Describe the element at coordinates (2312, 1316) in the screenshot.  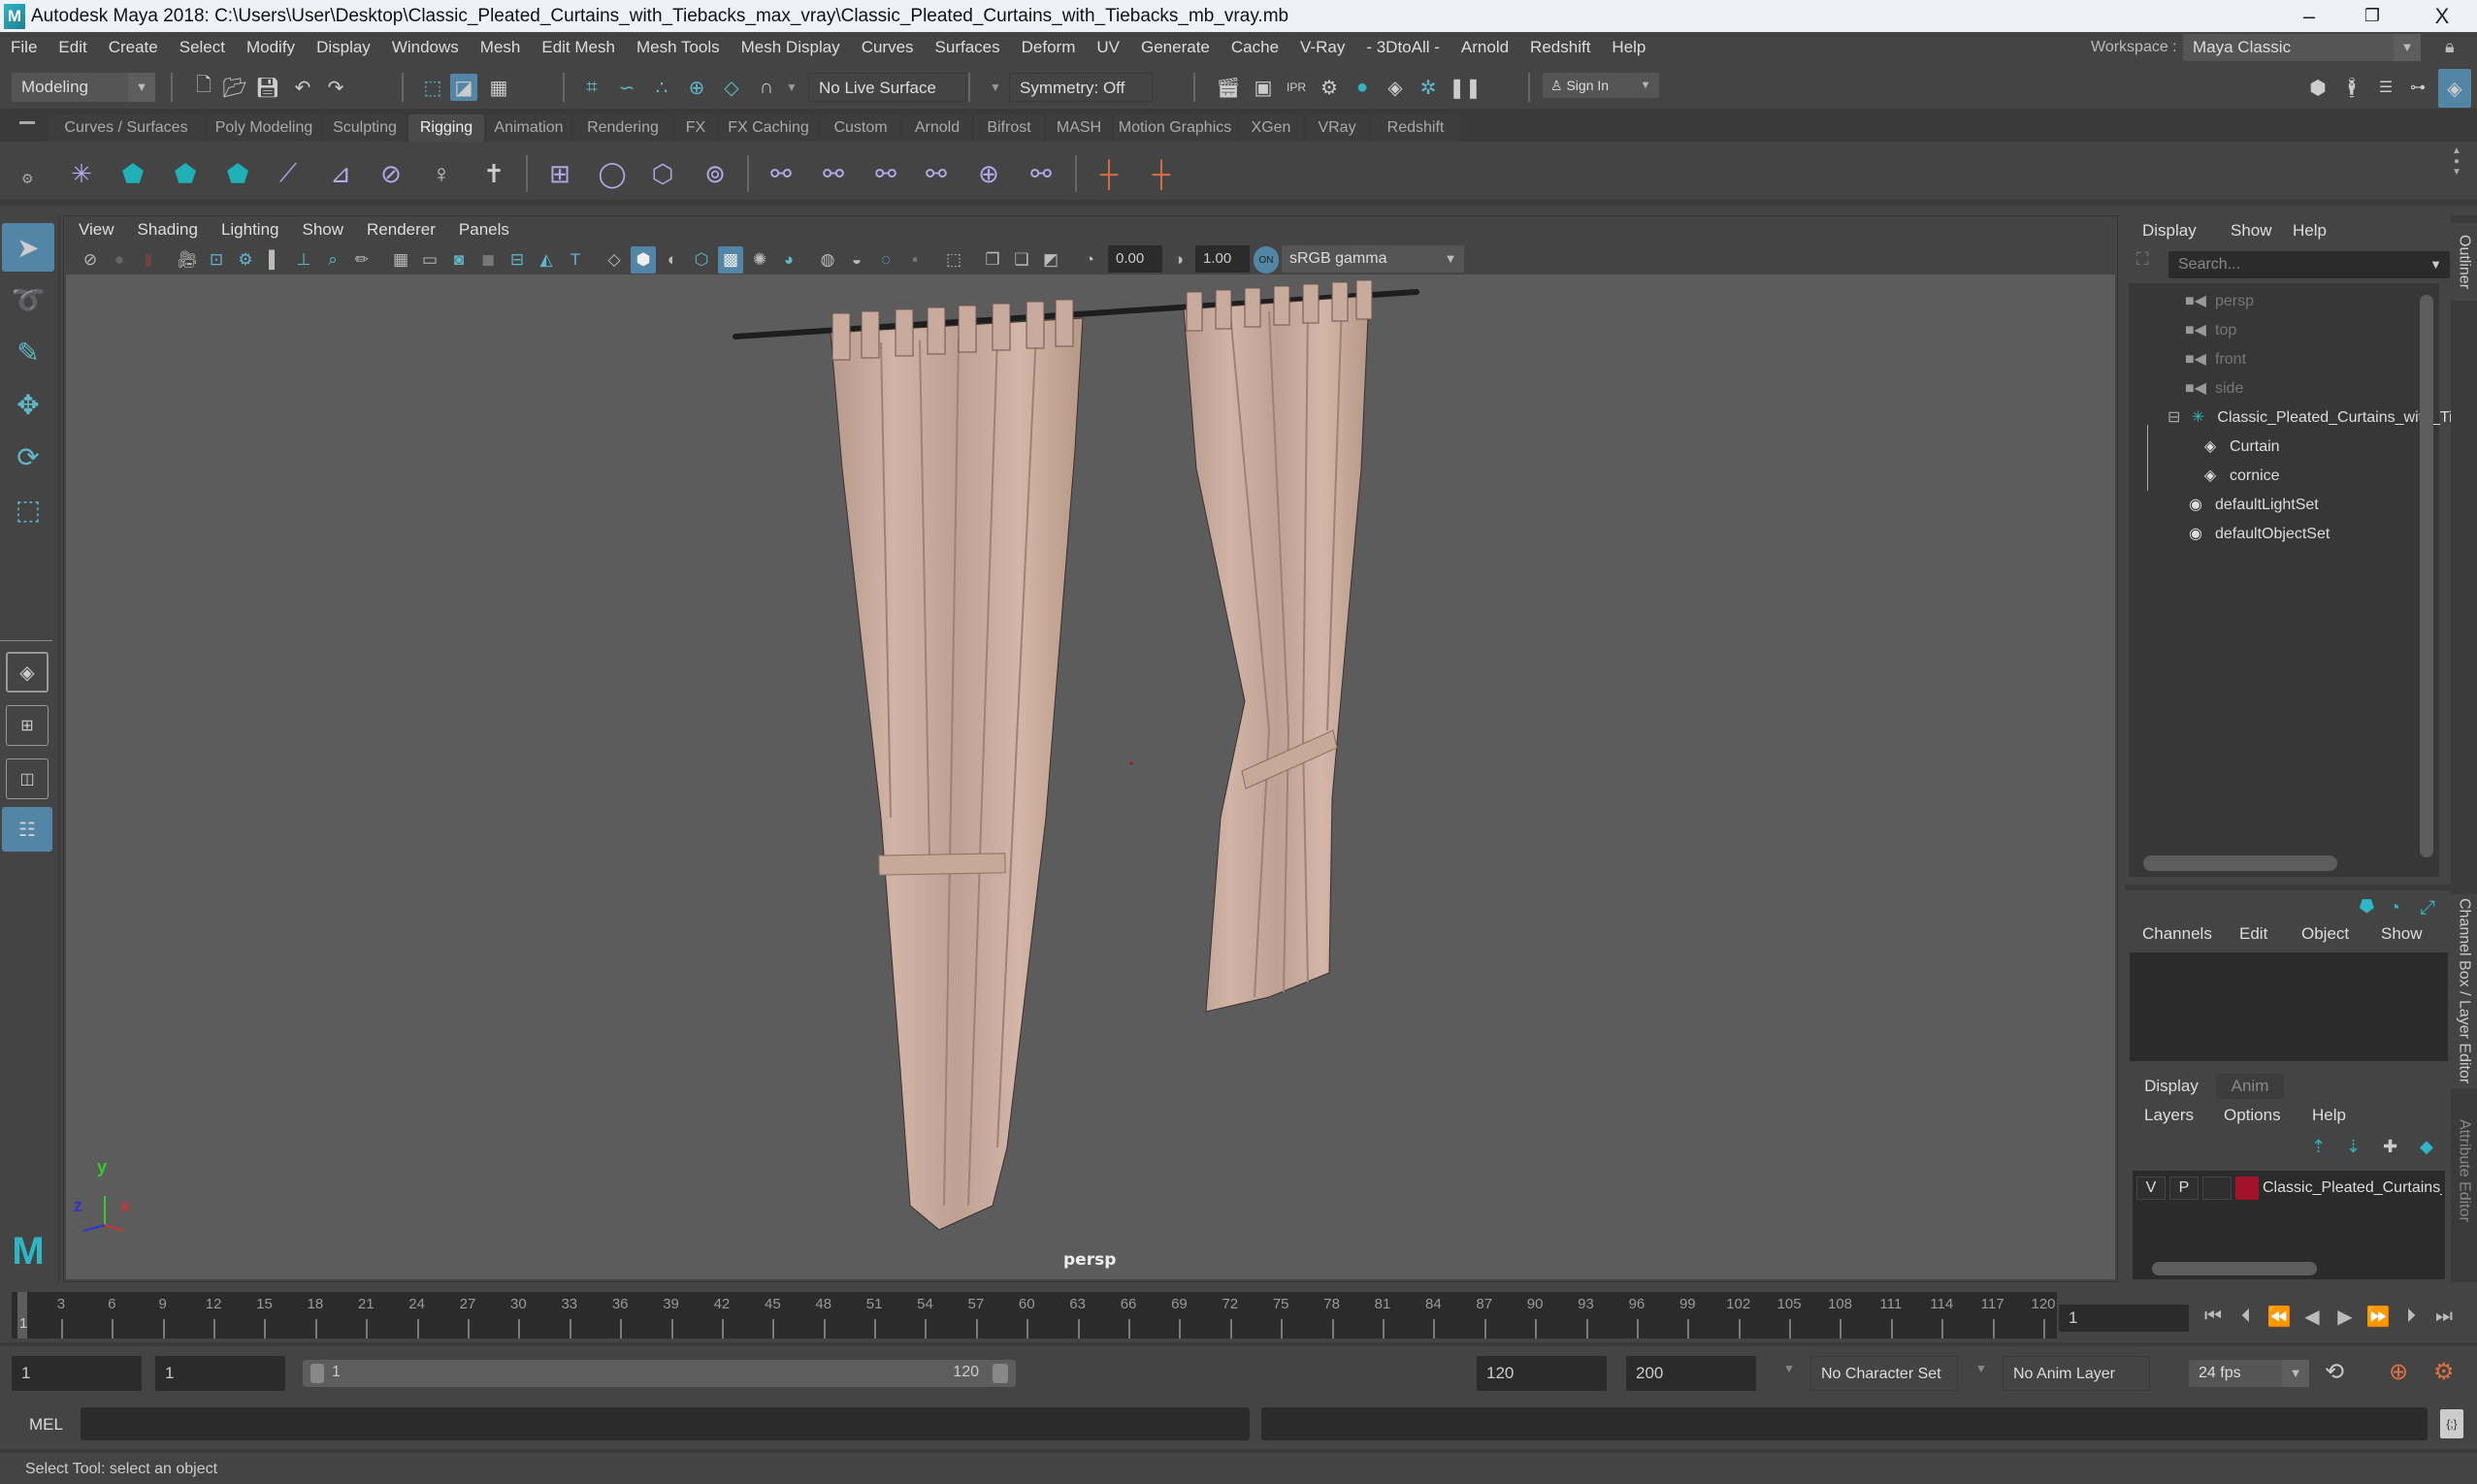
I see `play-backwards-icon: ◀` at that location.